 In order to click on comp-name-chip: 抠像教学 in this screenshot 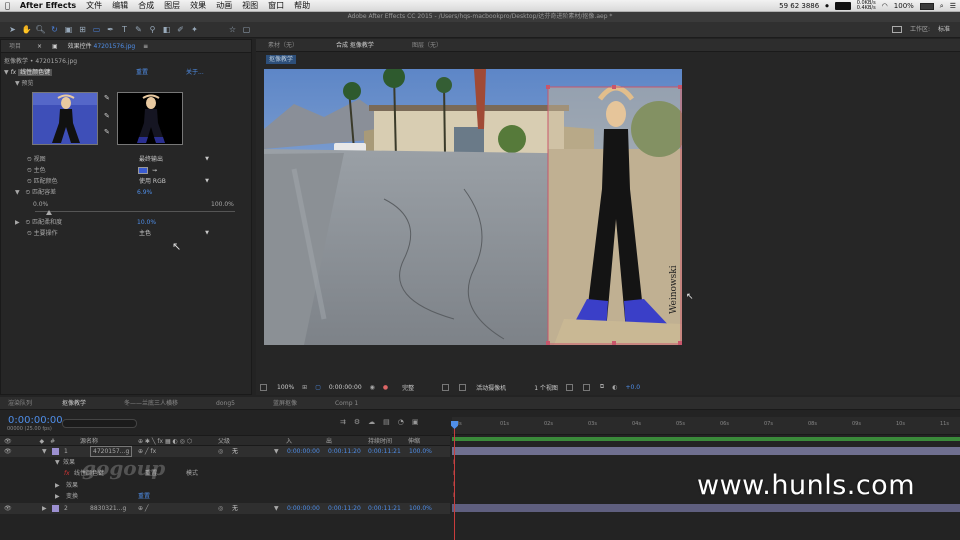, I will do `click(281, 59)`.